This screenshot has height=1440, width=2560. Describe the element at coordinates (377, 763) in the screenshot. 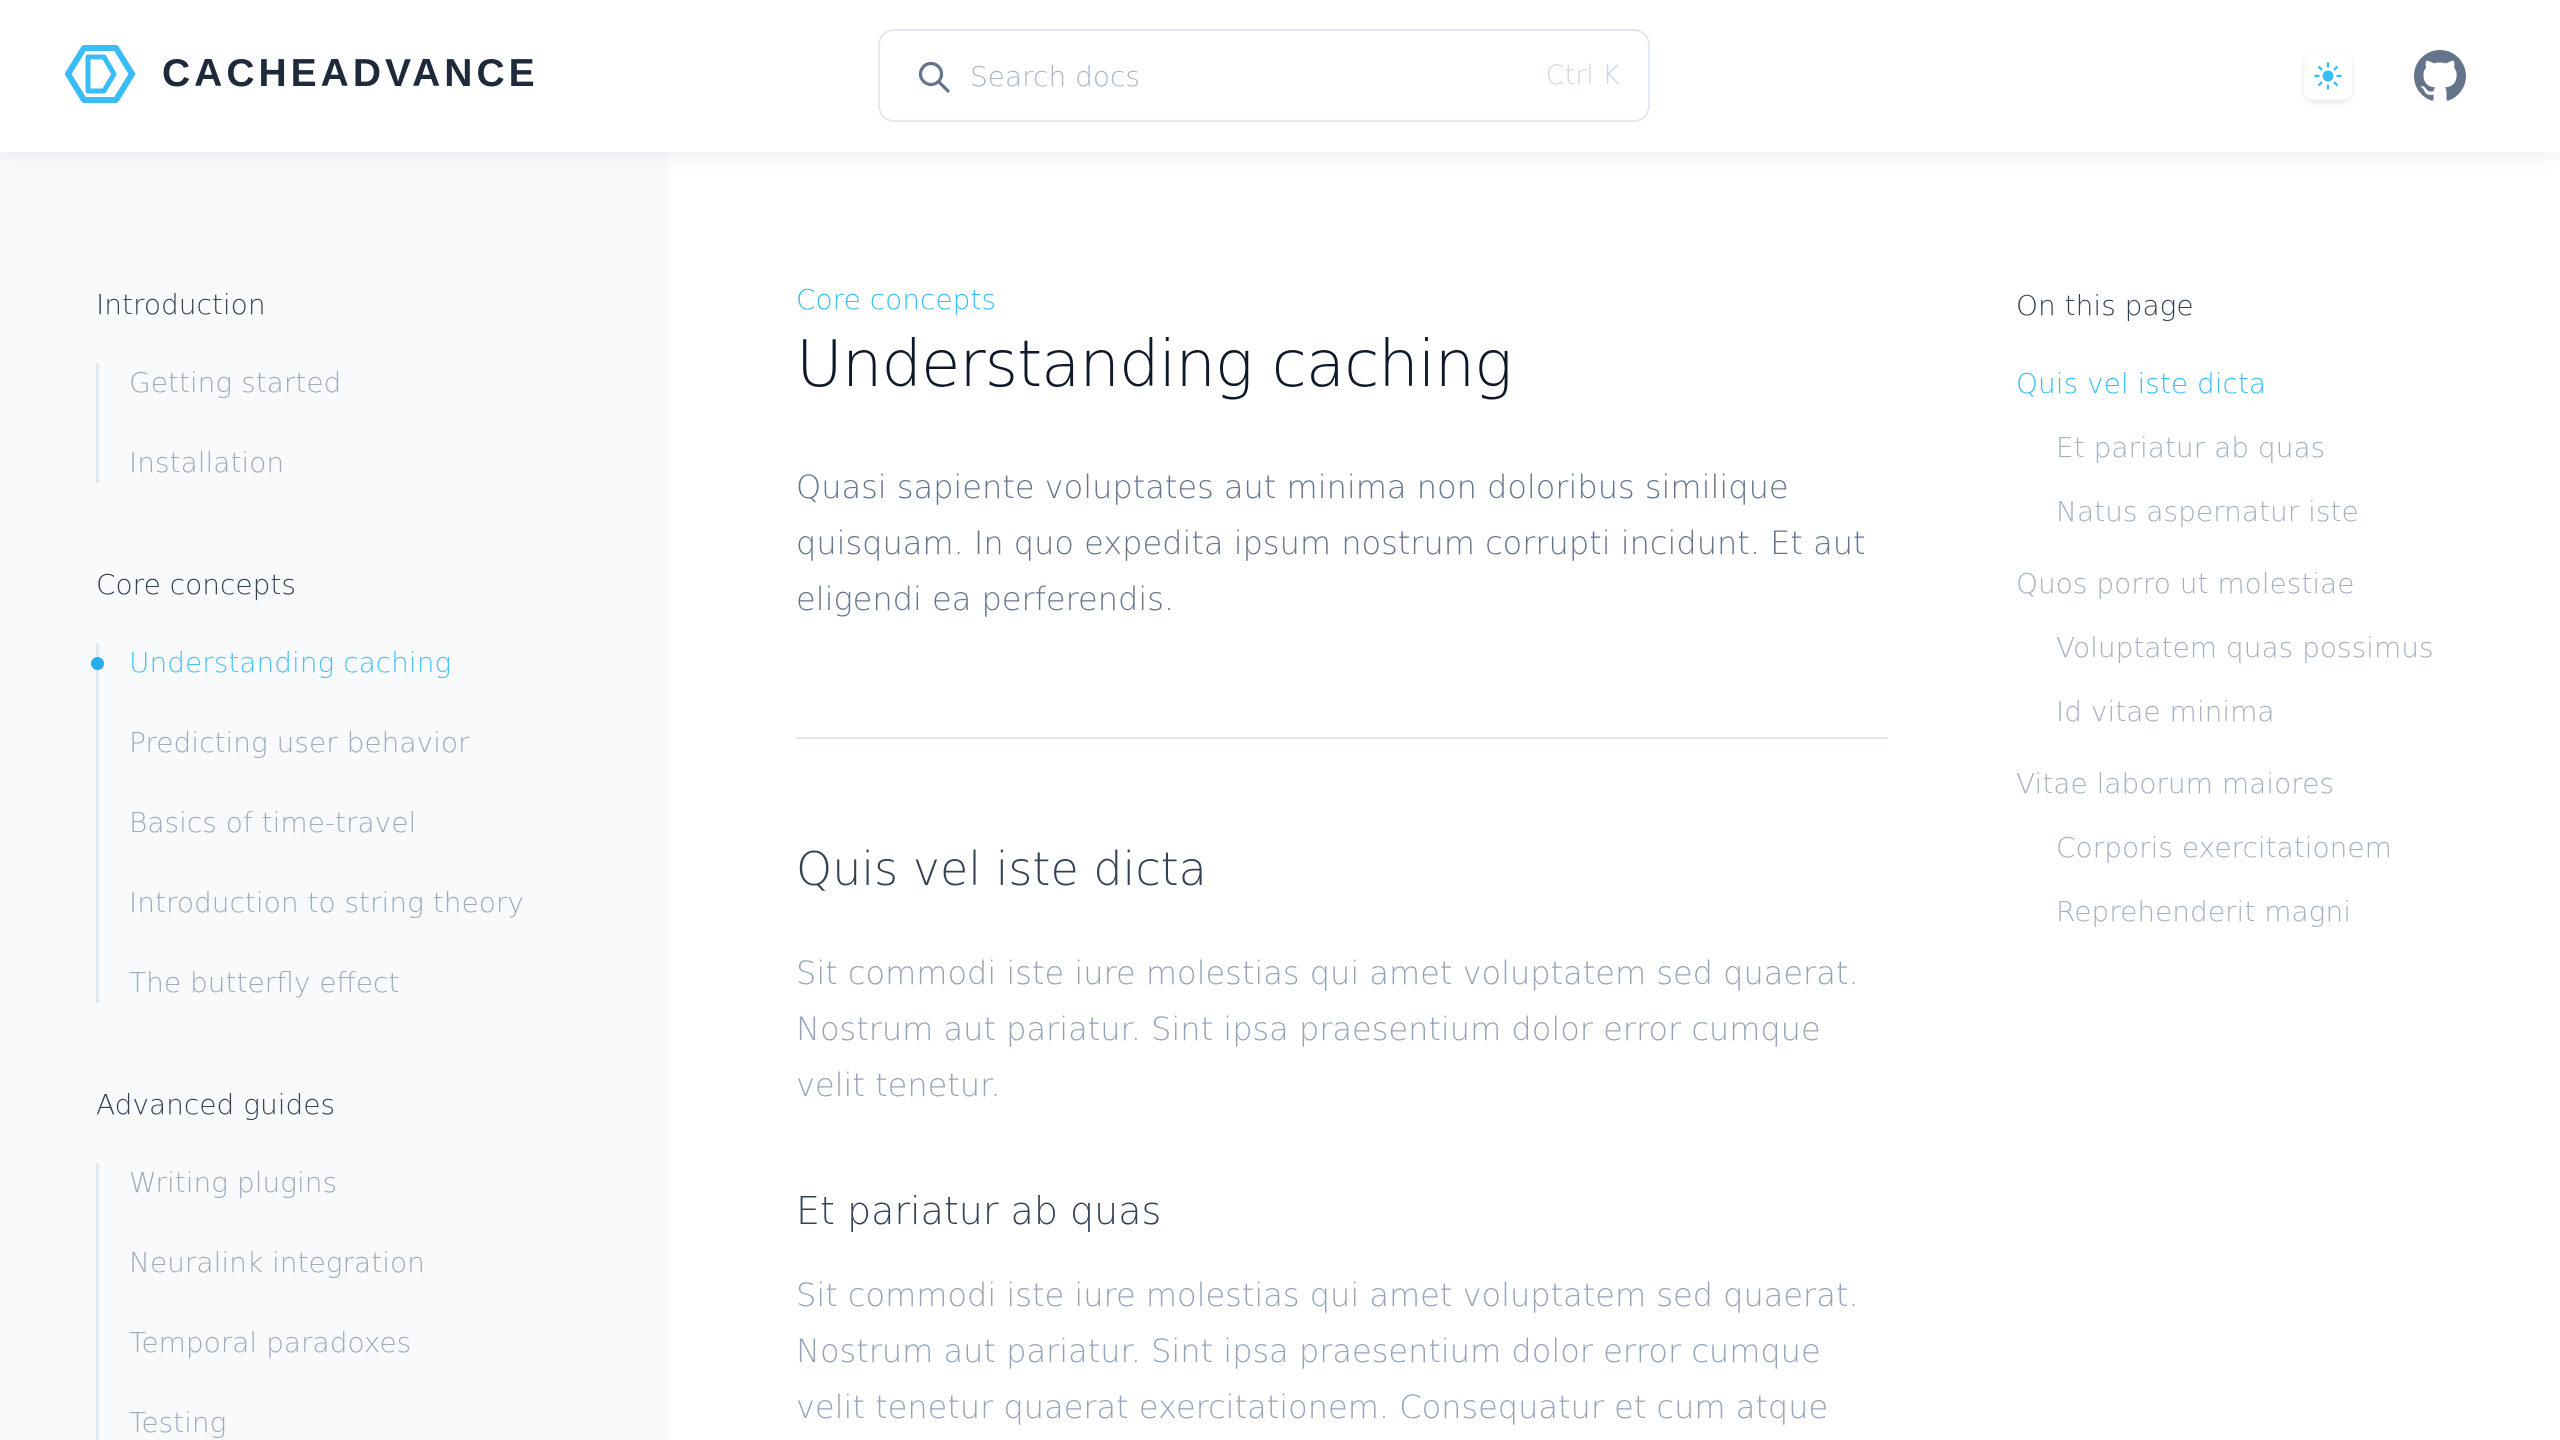

I see `sidebar-item-predicting-user-behavior: Predicting user behavior` at that location.